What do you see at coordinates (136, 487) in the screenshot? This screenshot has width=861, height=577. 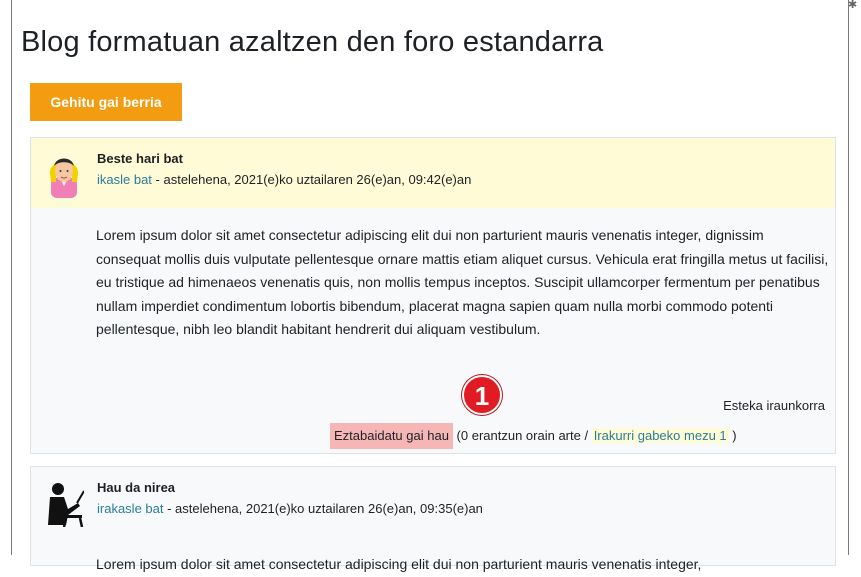 I see `post-subject: Hau da nirea` at bounding box center [136, 487].